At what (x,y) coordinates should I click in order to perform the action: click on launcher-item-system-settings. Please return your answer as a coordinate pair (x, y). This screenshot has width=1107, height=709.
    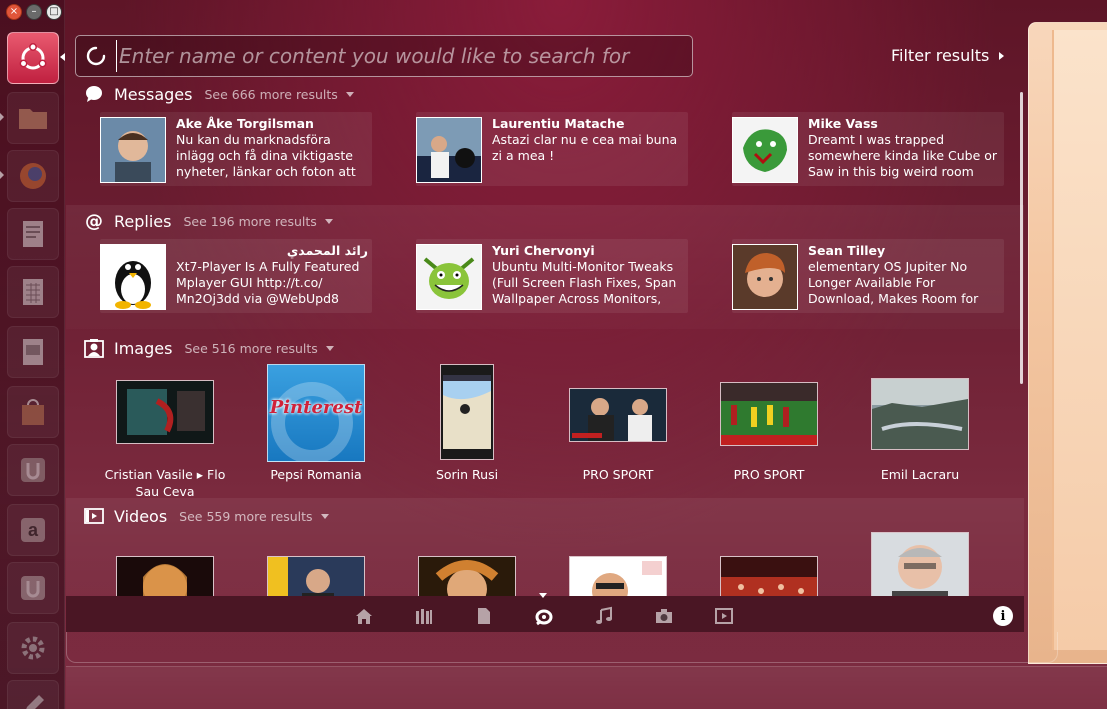
    Looking at the image, I should click on (33, 648).